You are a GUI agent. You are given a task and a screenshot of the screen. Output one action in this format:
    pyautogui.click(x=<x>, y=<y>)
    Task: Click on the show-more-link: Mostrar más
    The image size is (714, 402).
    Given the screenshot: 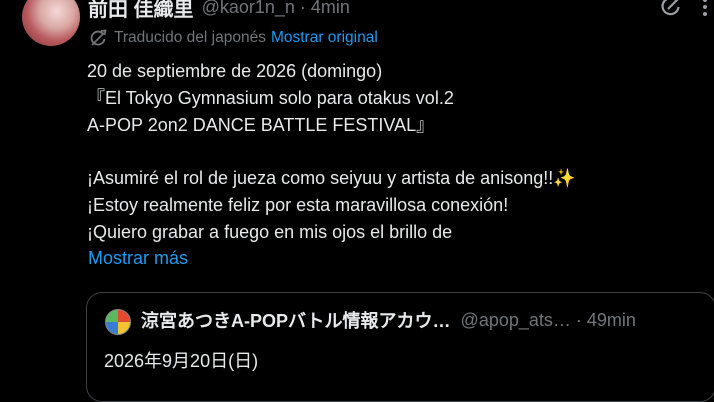 What is the action you would take?
    pyautogui.click(x=138, y=258)
    